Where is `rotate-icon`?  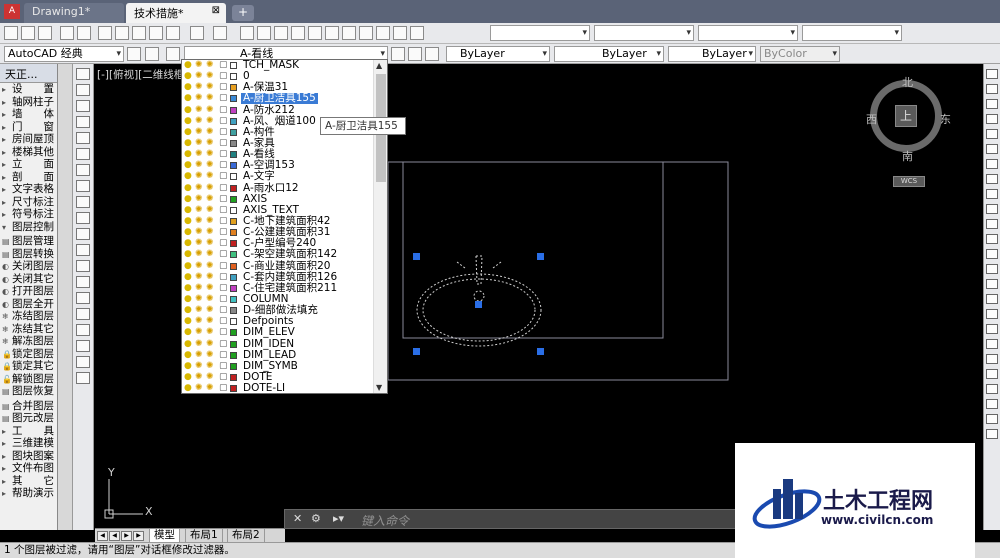
rotate-icon is located at coordinates (992, 164).